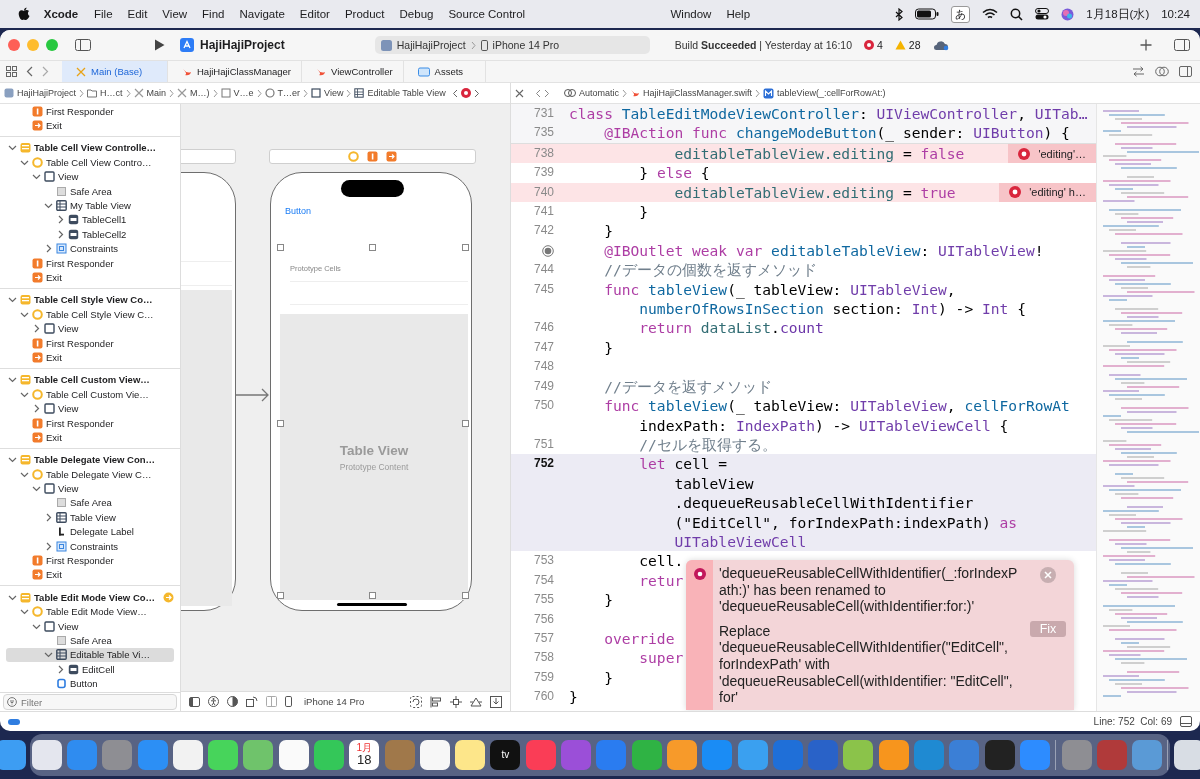  Describe the element at coordinates (90, 220) in the screenshot. I see `outline-item: TableCell1` at that location.